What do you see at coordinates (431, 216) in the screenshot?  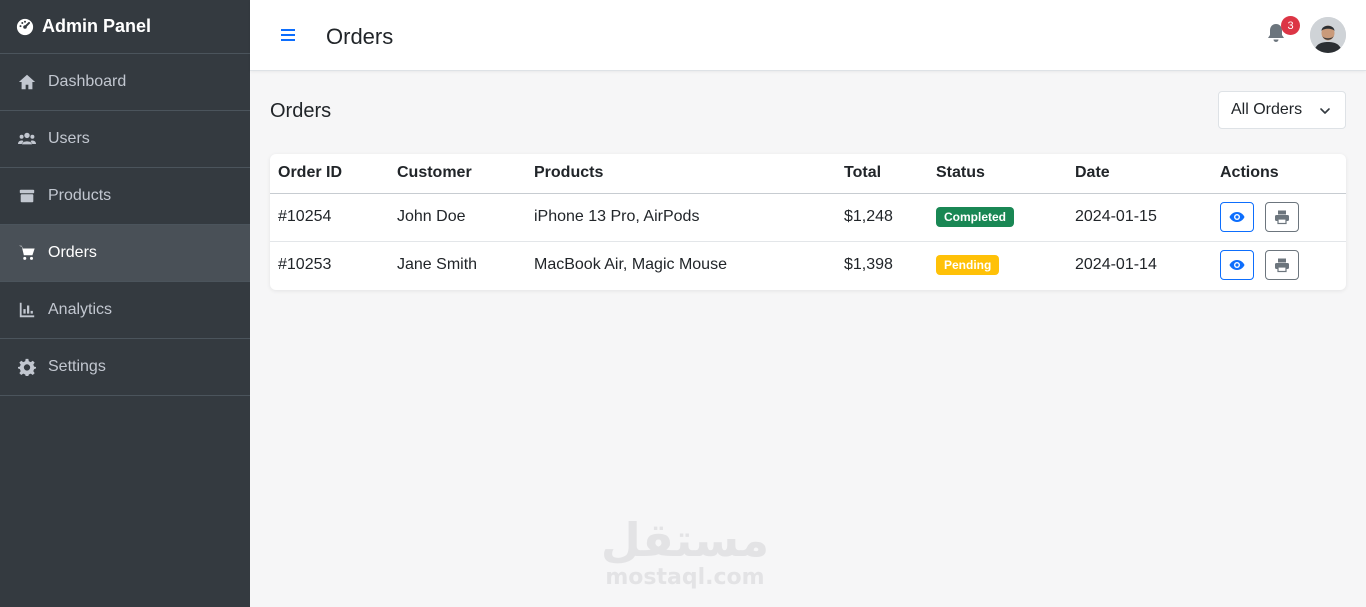 I see `customer-cell: John Doe` at bounding box center [431, 216].